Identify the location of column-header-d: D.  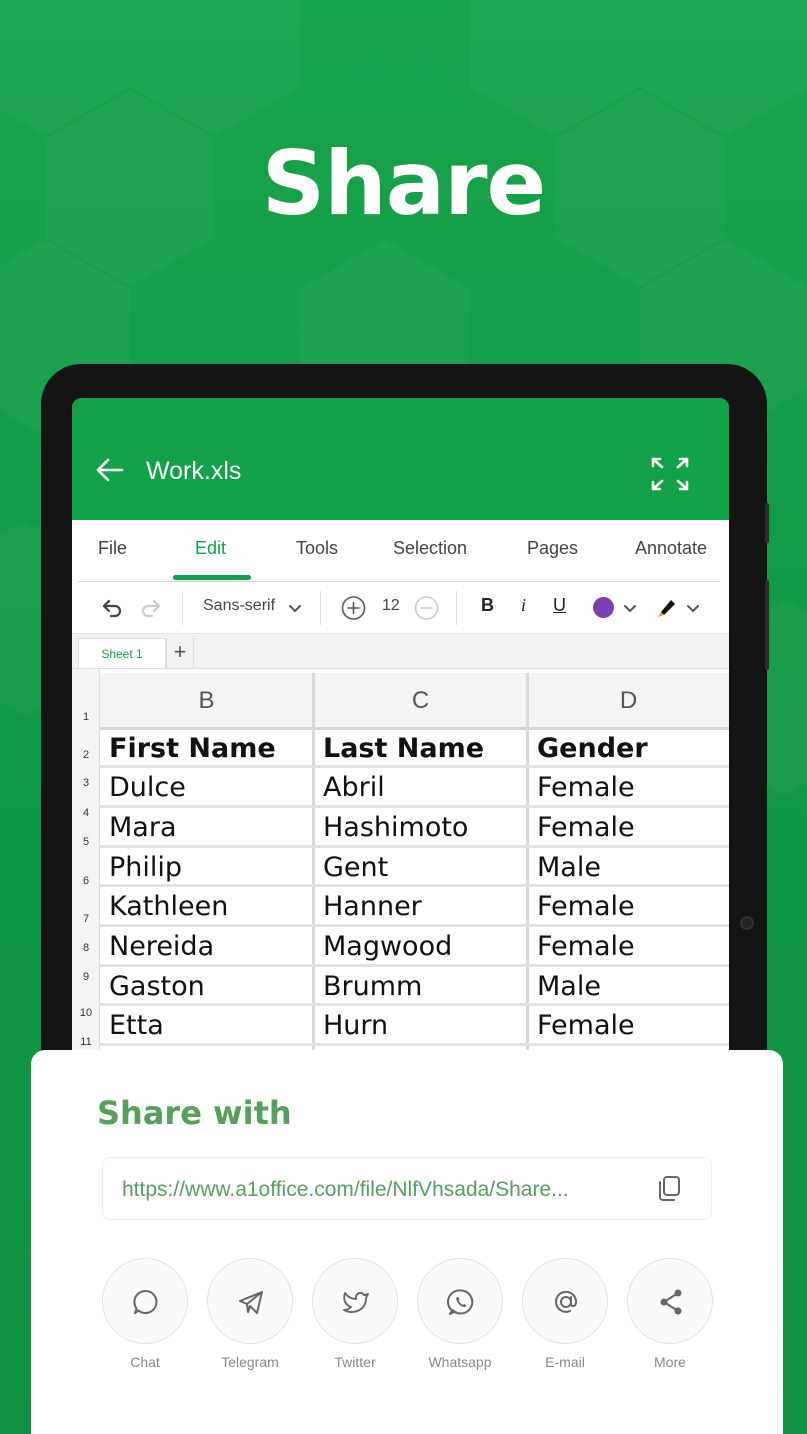
(628, 701).